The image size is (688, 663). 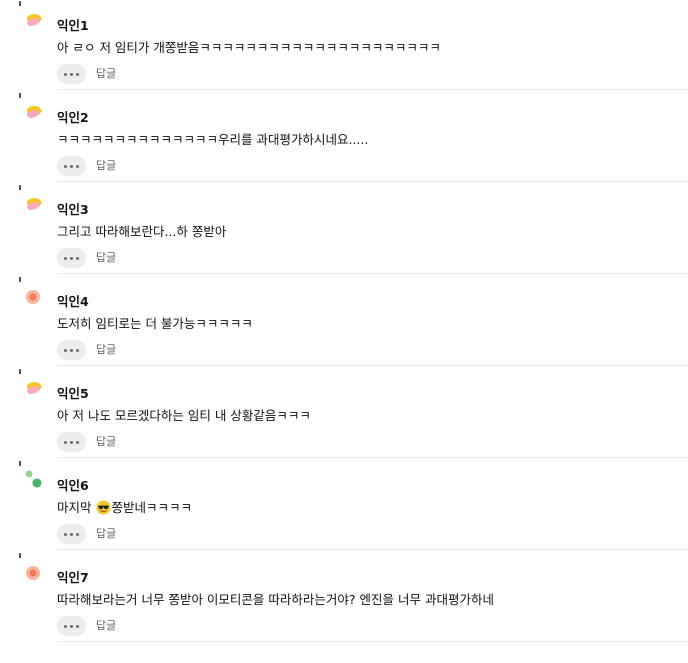 What do you see at coordinates (344, 414) in the screenshot?
I see `comment-item: 익인5 아 저 나도 모르겠다하는 임티 내 상황같음ㅋㅋㅋ 답글` at bounding box center [344, 414].